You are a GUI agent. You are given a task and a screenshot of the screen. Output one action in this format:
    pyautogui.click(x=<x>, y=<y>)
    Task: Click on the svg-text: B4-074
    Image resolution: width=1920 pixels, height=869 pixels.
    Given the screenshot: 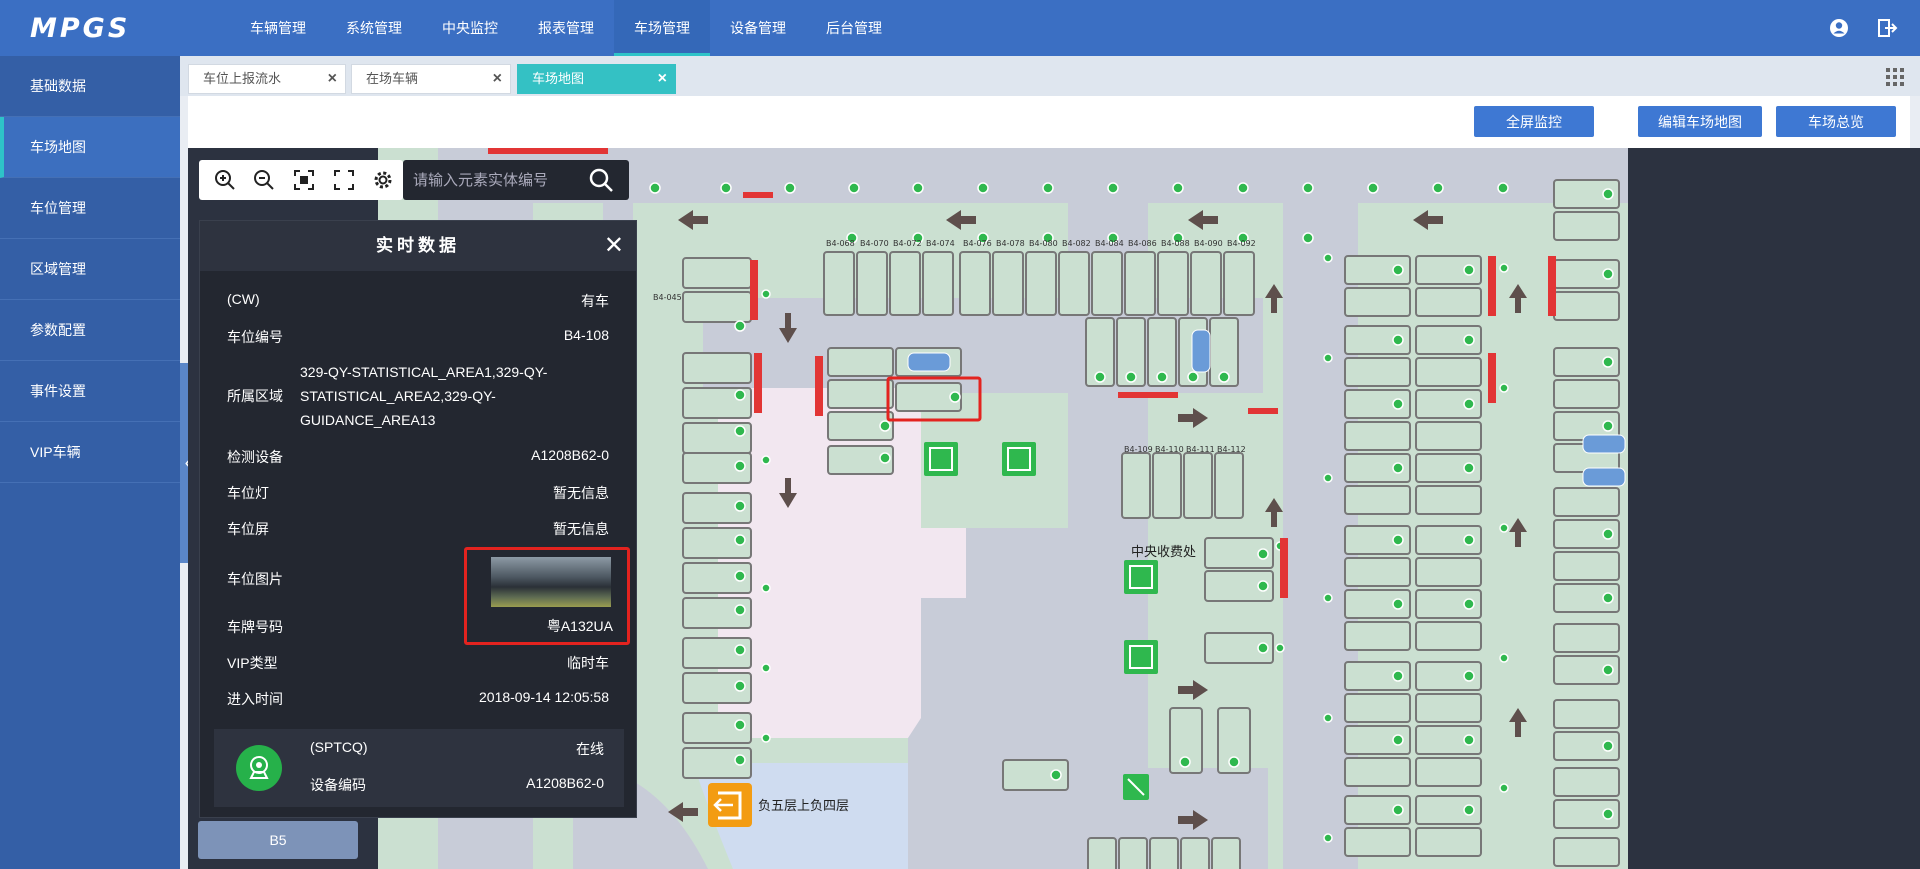 What is the action you would take?
    pyautogui.click(x=940, y=243)
    